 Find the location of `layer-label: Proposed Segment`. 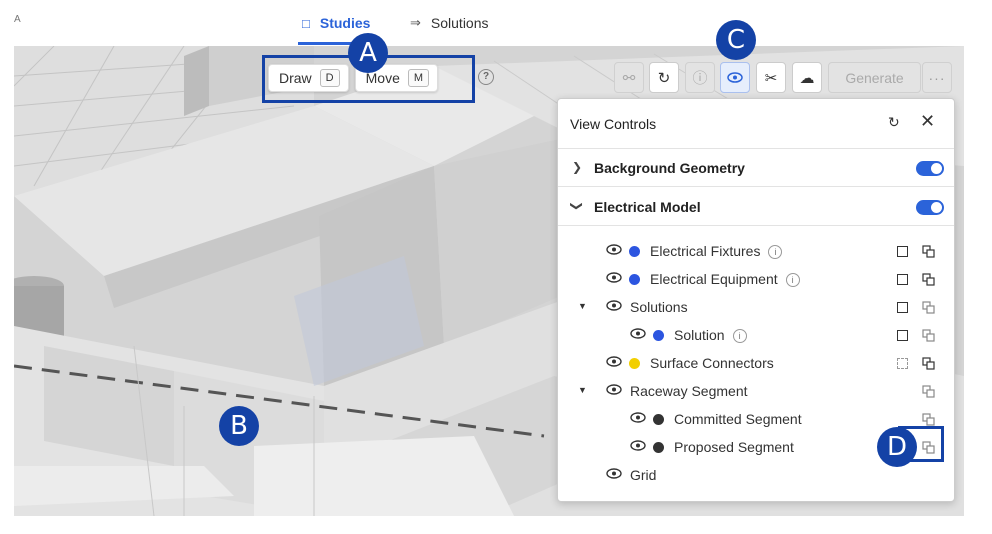

layer-label: Proposed Segment is located at coordinates (734, 447).